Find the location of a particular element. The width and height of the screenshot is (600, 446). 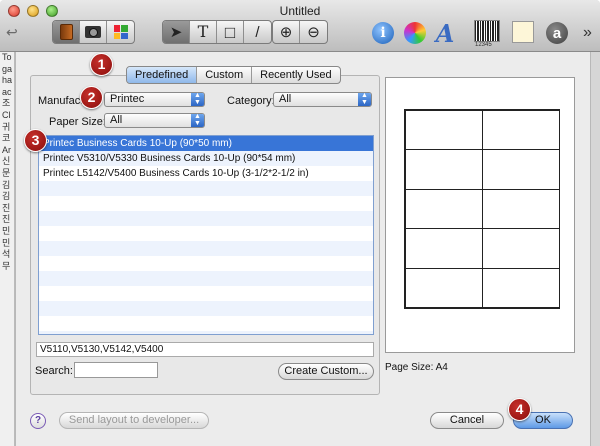

account-icon: a is located at coordinates (557, 33).